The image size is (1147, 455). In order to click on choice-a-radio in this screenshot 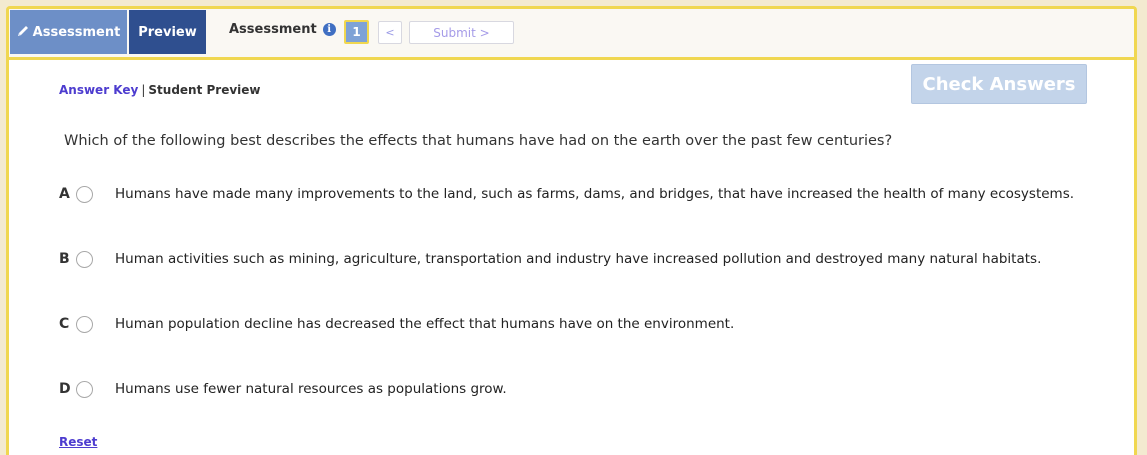, I will do `click(84, 194)`.